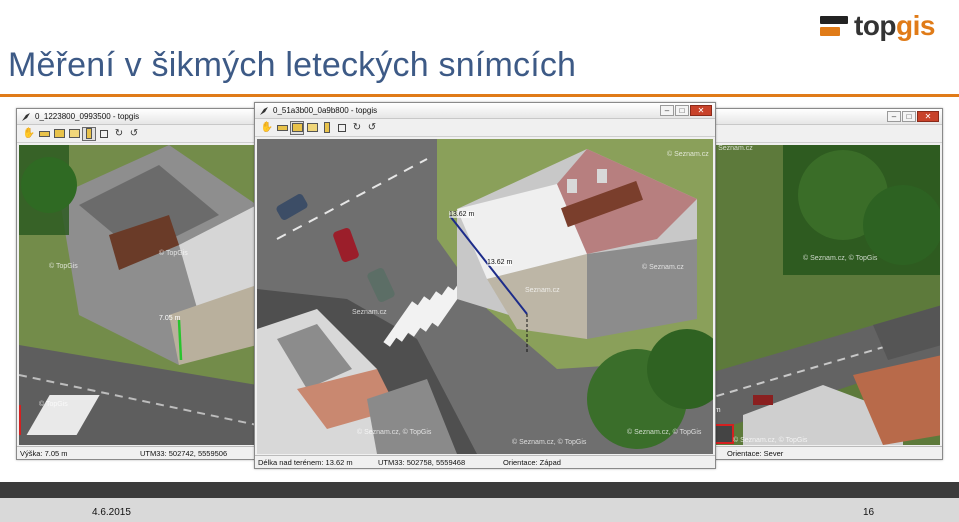 The height and width of the screenshot is (522, 959). I want to click on window-left-titlebar: 0_1223800_0993500 - topgis, so click(137, 117).